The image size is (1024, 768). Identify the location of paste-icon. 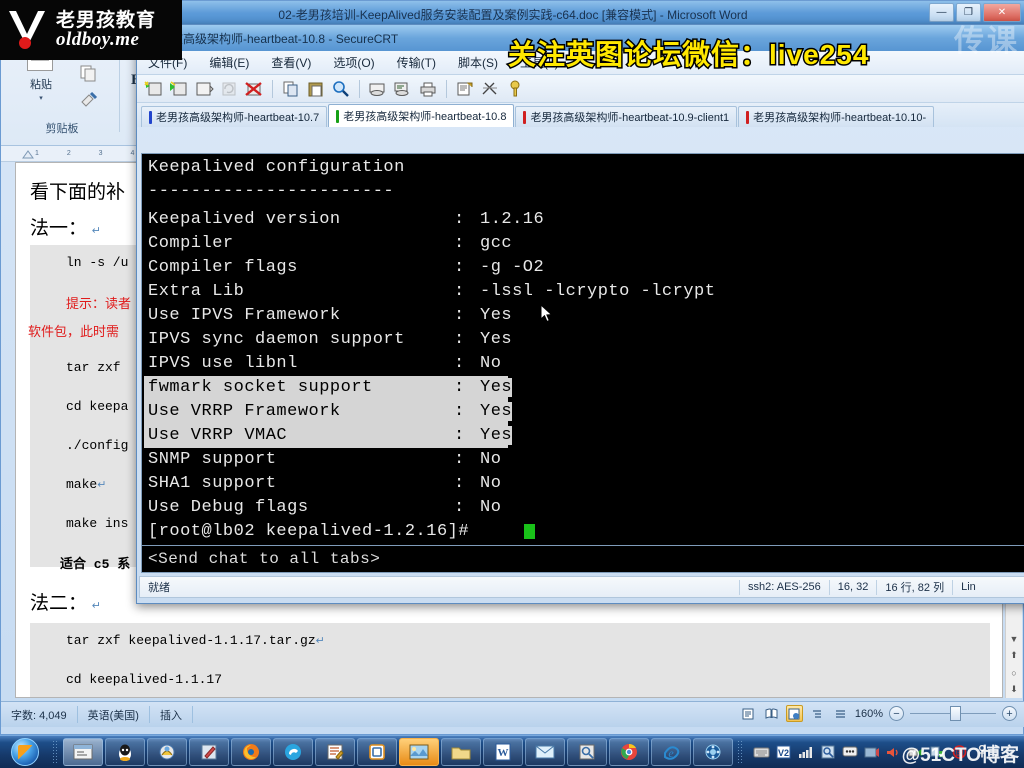
(316, 88).